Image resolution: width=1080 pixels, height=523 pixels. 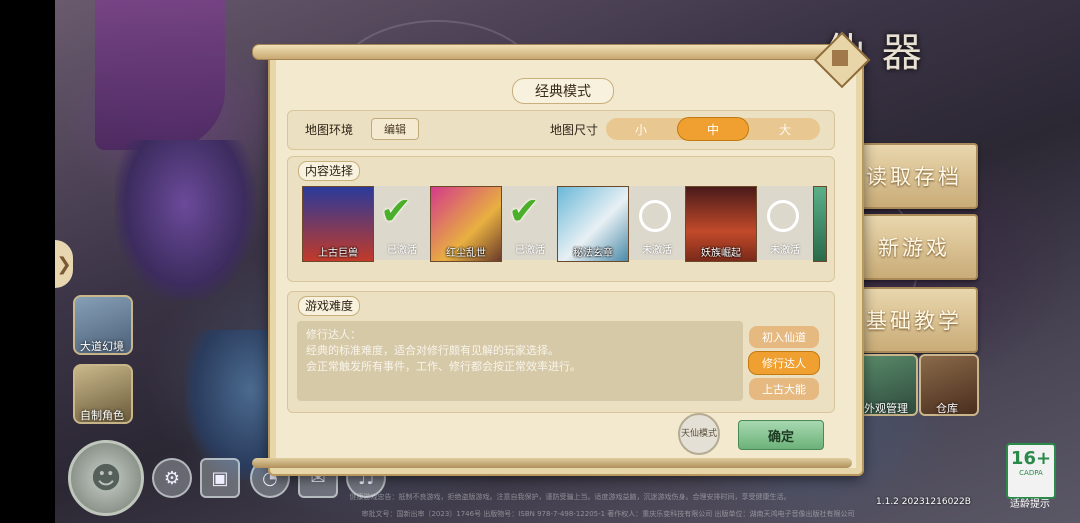 I want to click on size-large-button: 大, so click(x=785, y=129).